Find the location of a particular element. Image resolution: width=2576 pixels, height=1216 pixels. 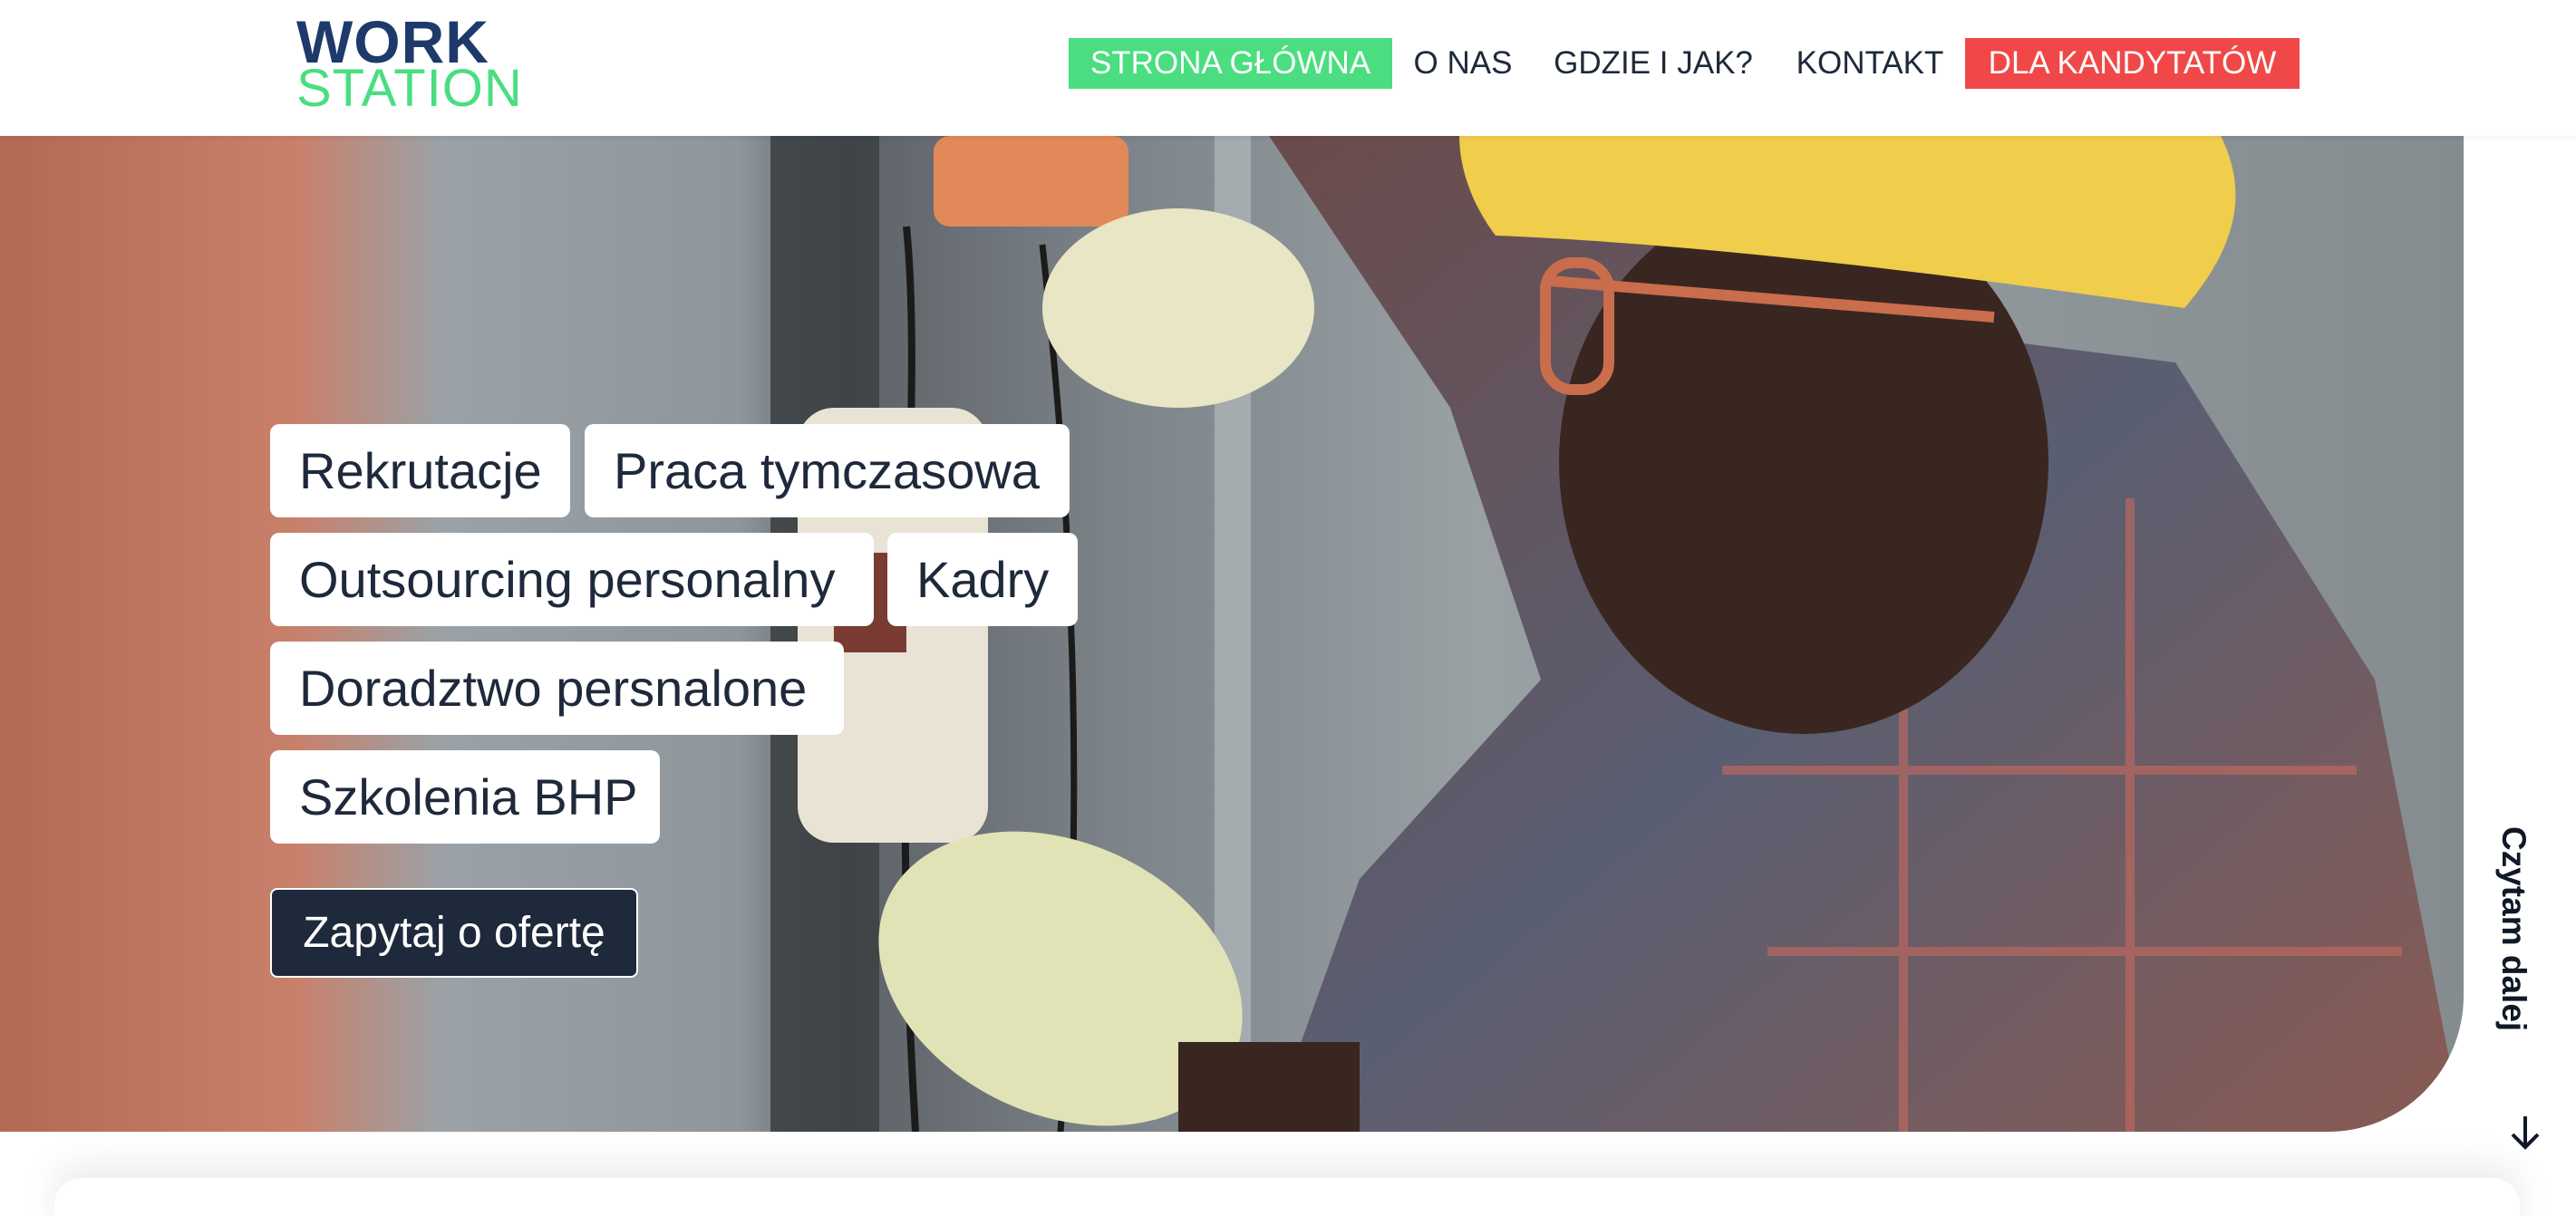

arrow-down-icon is located at coordinates (2525, 1133).